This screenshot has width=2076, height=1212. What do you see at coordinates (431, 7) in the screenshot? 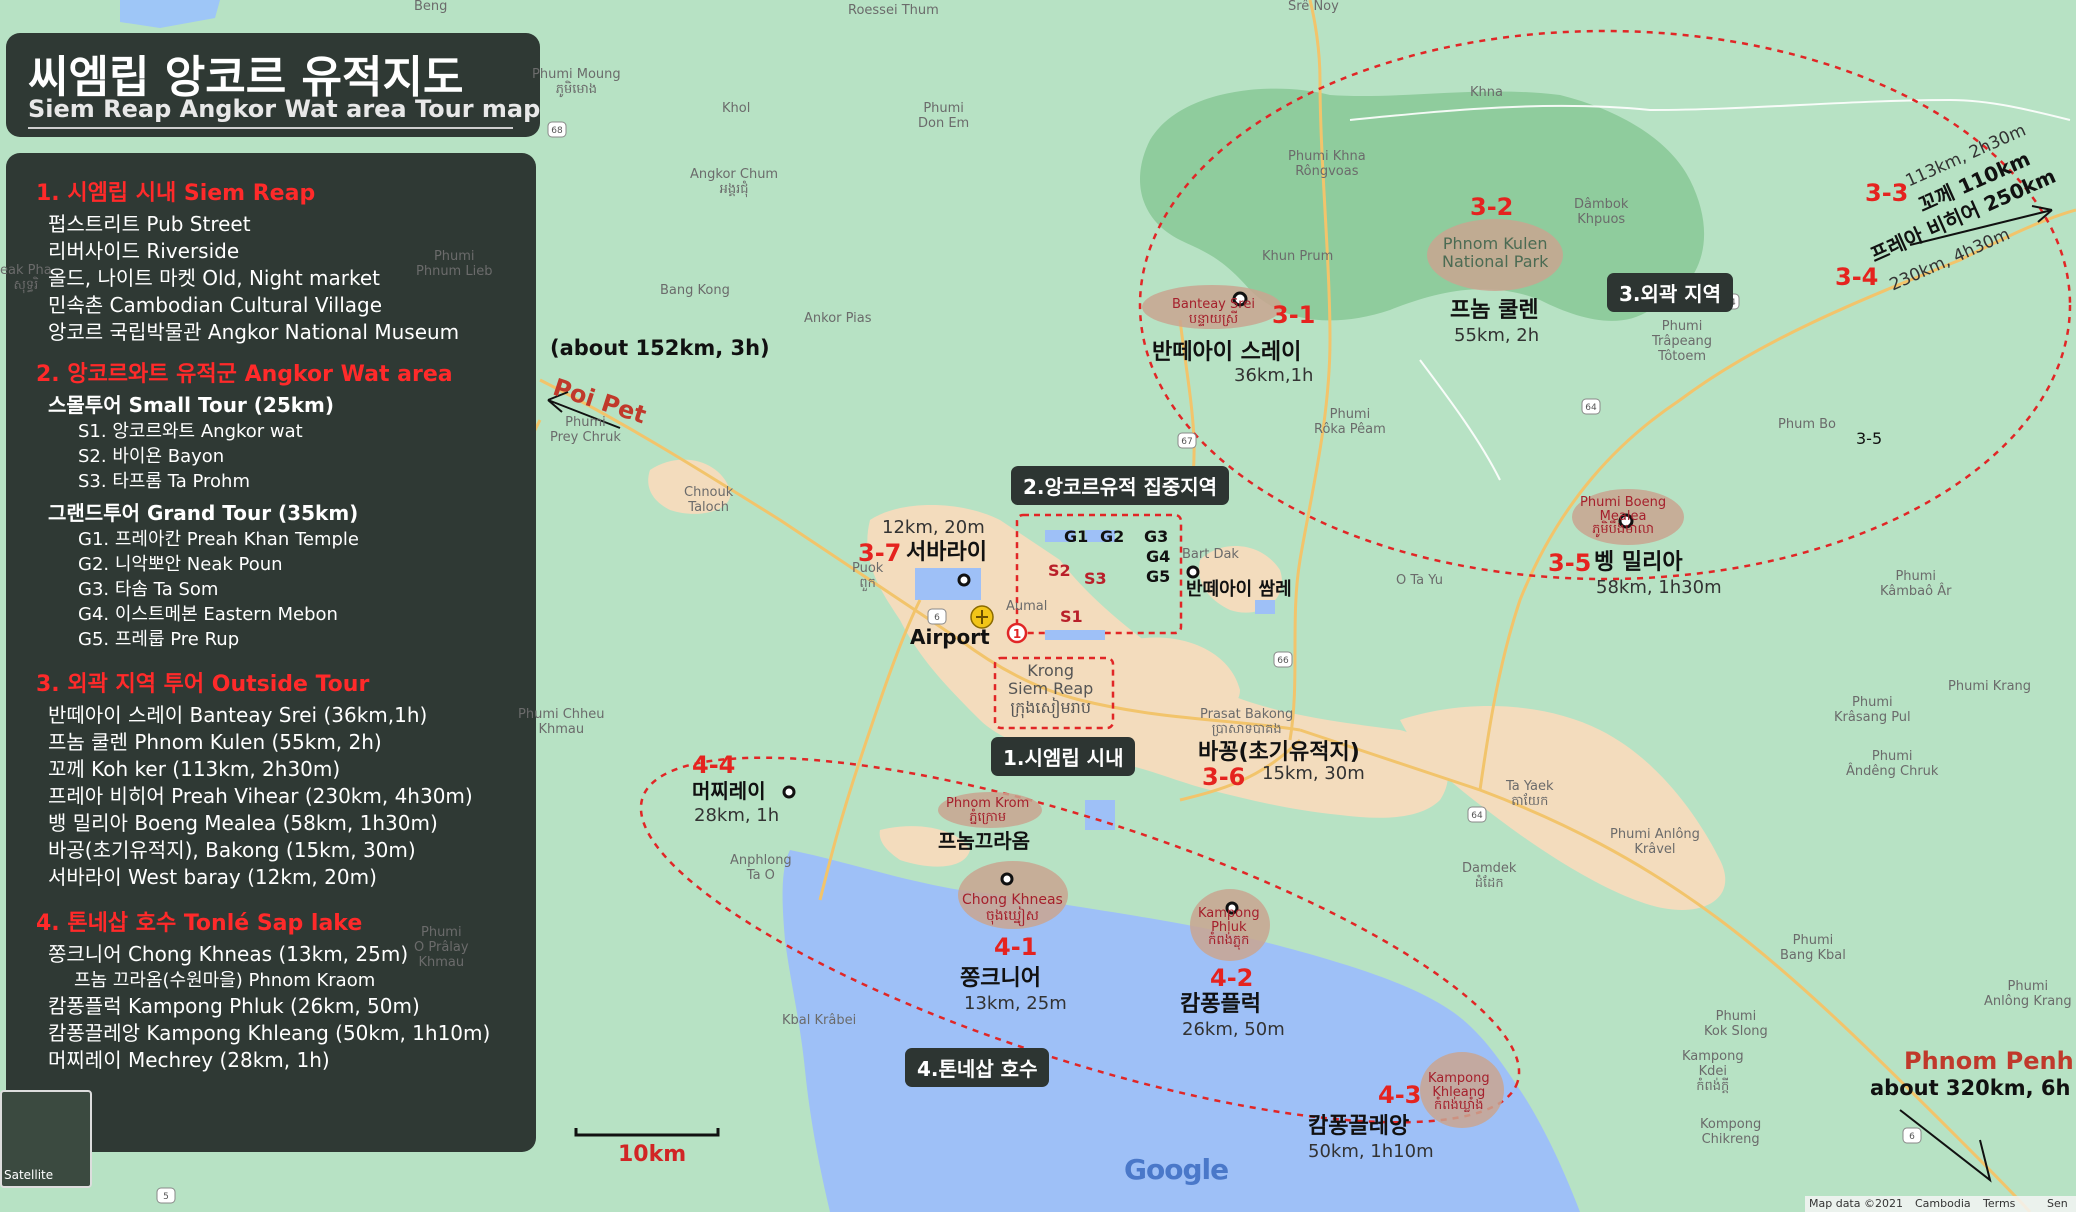
I see `place-label: Beng` at bounding box center [431, 7].